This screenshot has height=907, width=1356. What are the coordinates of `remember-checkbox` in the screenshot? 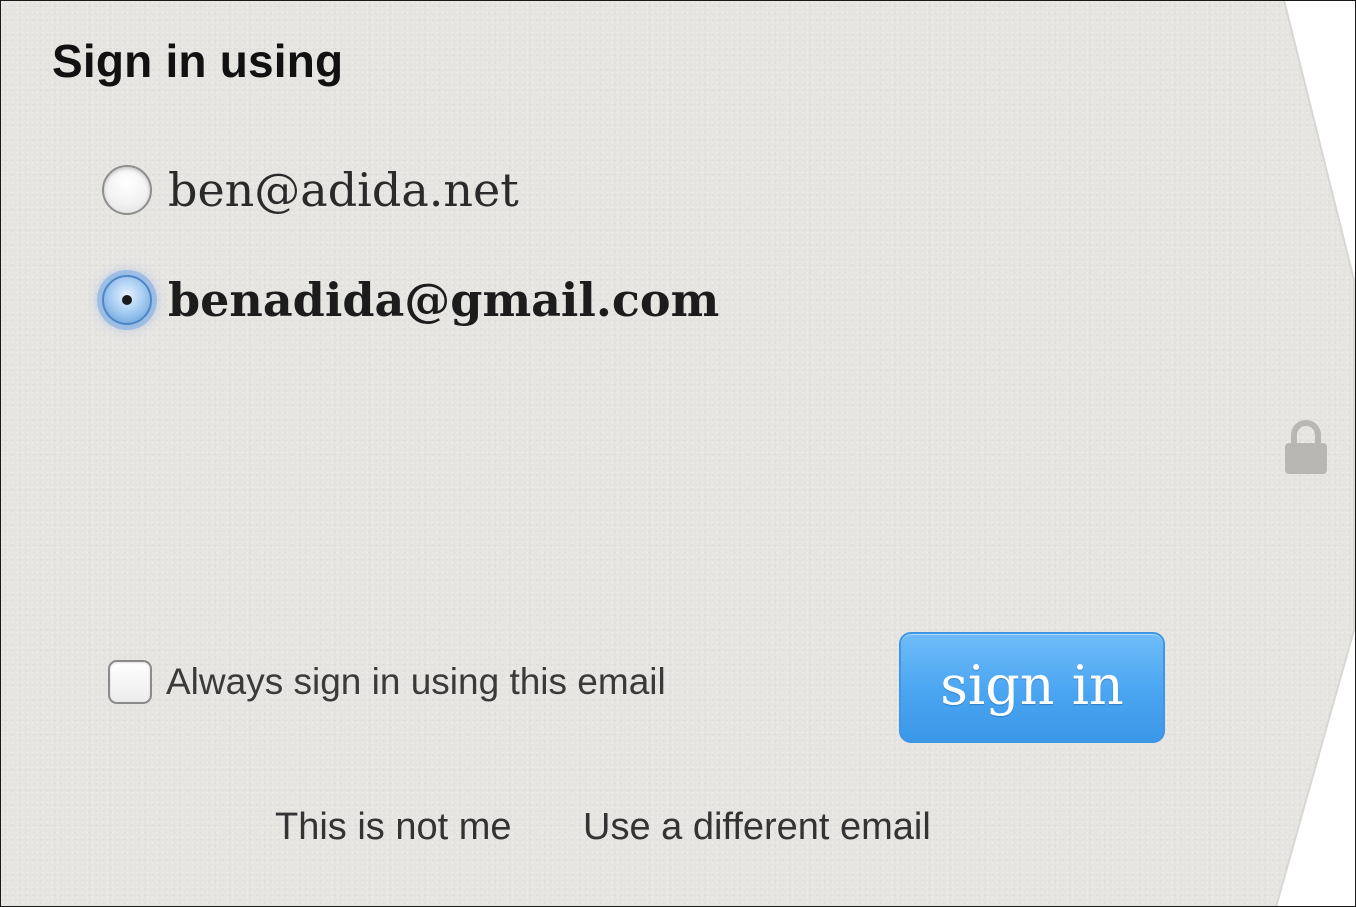 It's located at (130, 682).